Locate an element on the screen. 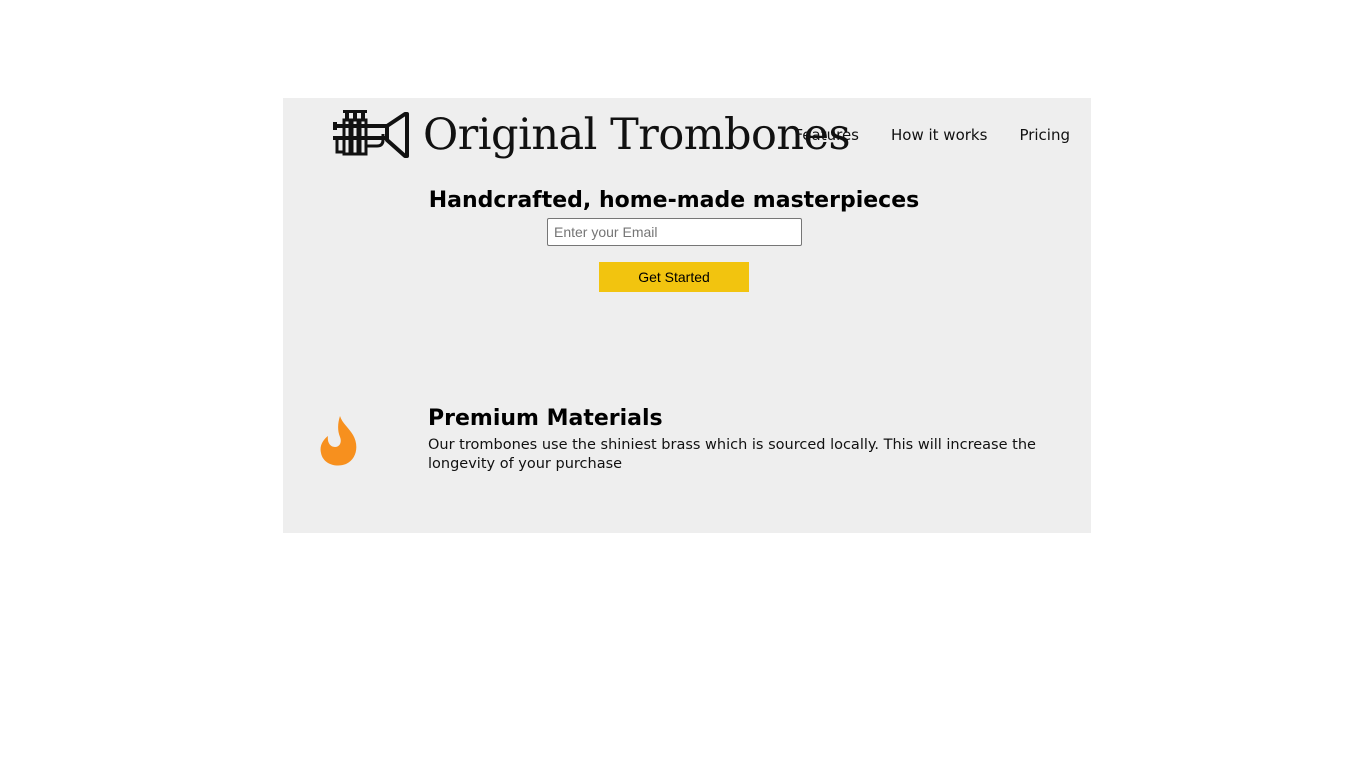  nav-link-how-it-works: How it works is located at coordinates (939, 135).